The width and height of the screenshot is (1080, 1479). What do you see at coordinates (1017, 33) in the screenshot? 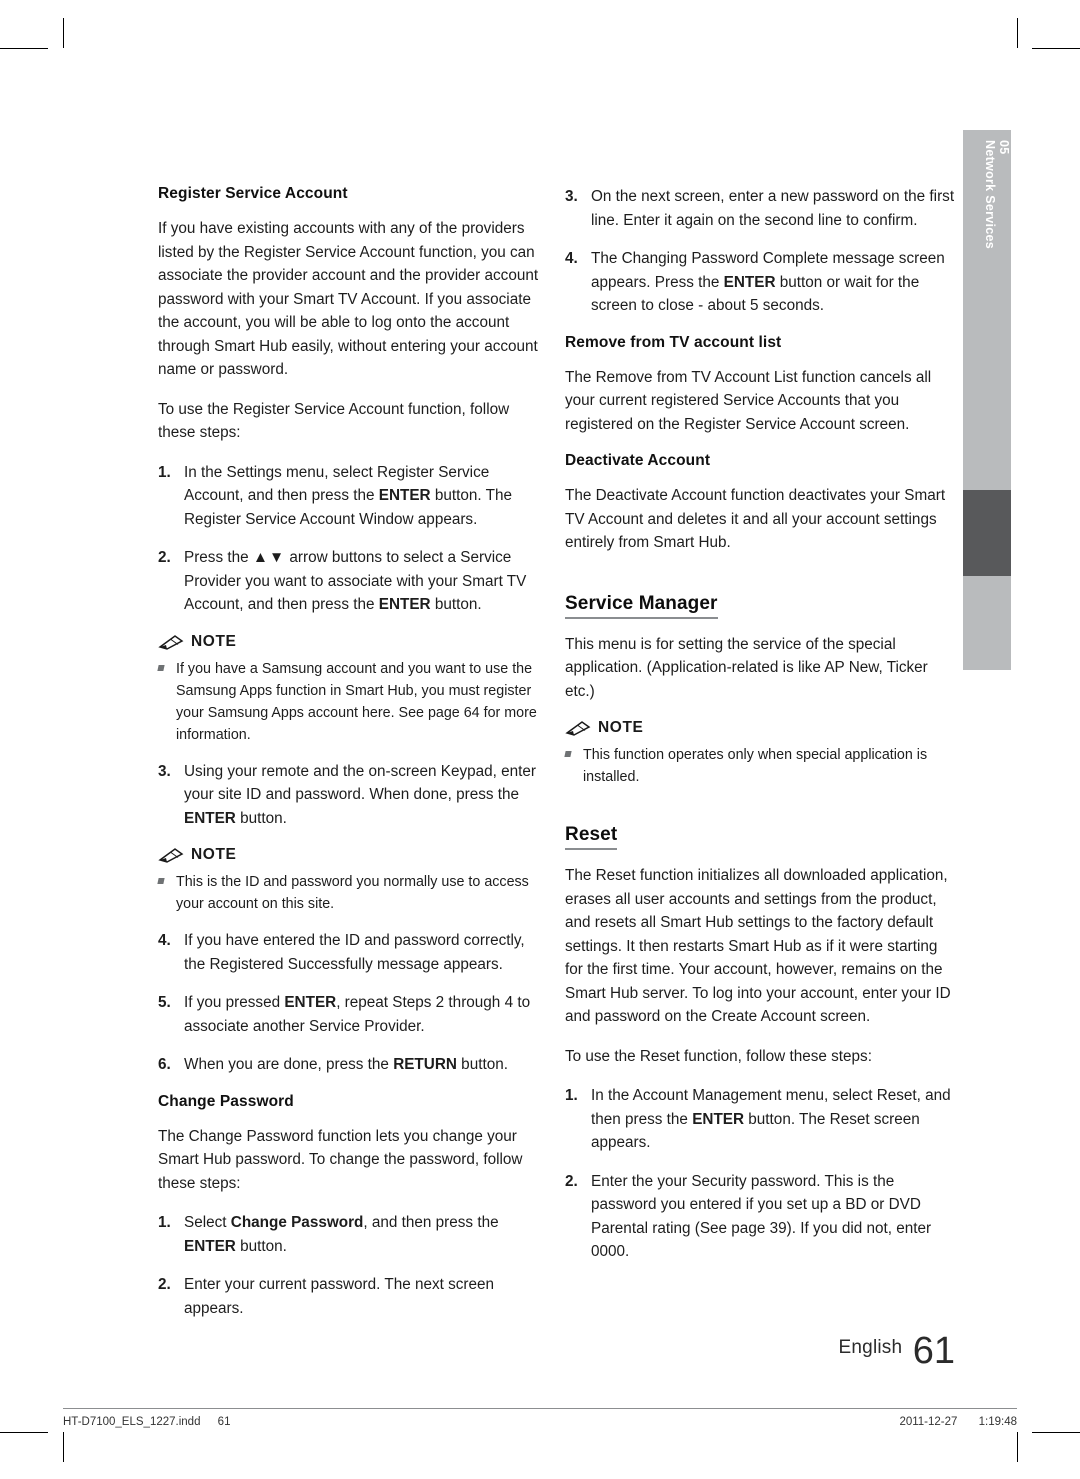
I see `crop-mark-top-right` at bounding box center [1017, 33].